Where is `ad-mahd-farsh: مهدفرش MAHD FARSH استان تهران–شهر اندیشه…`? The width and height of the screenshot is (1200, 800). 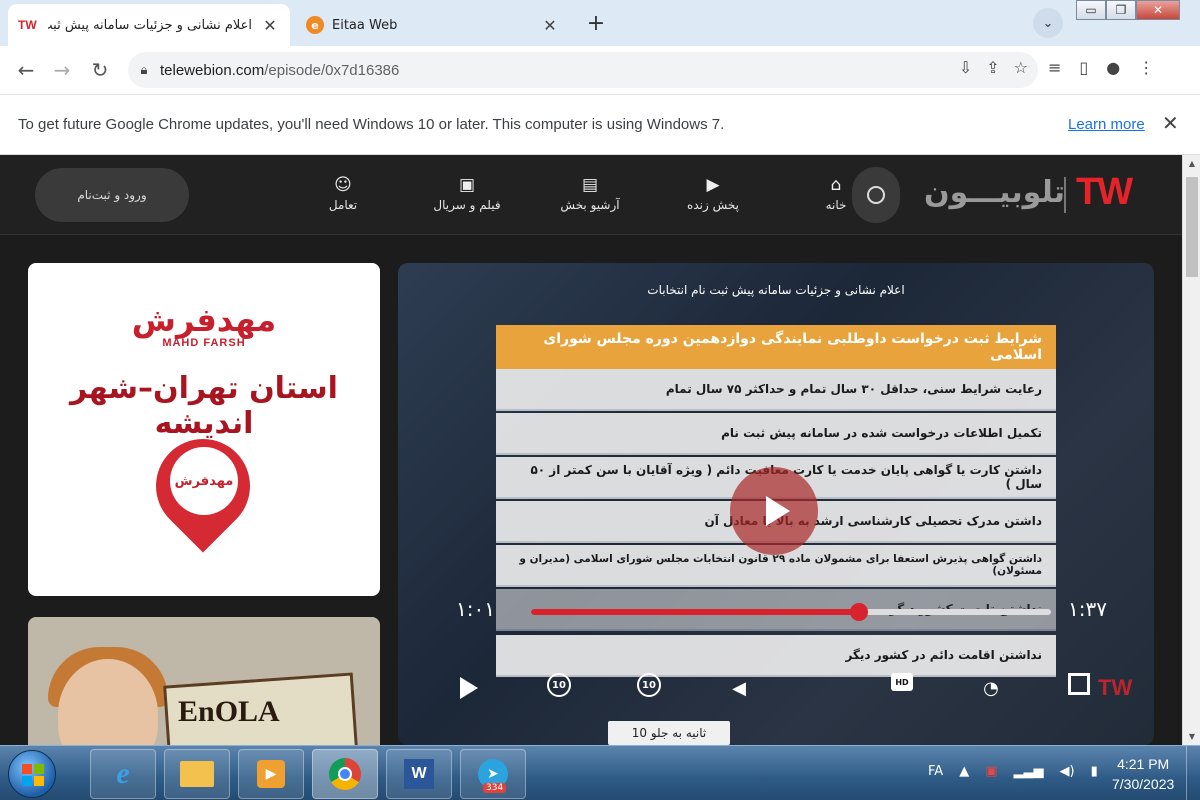 ad-mahd-farsh: مهدفرش MAHD FARSH استان تهران–شهر اندیشه… is located at coordinates (204, 429).